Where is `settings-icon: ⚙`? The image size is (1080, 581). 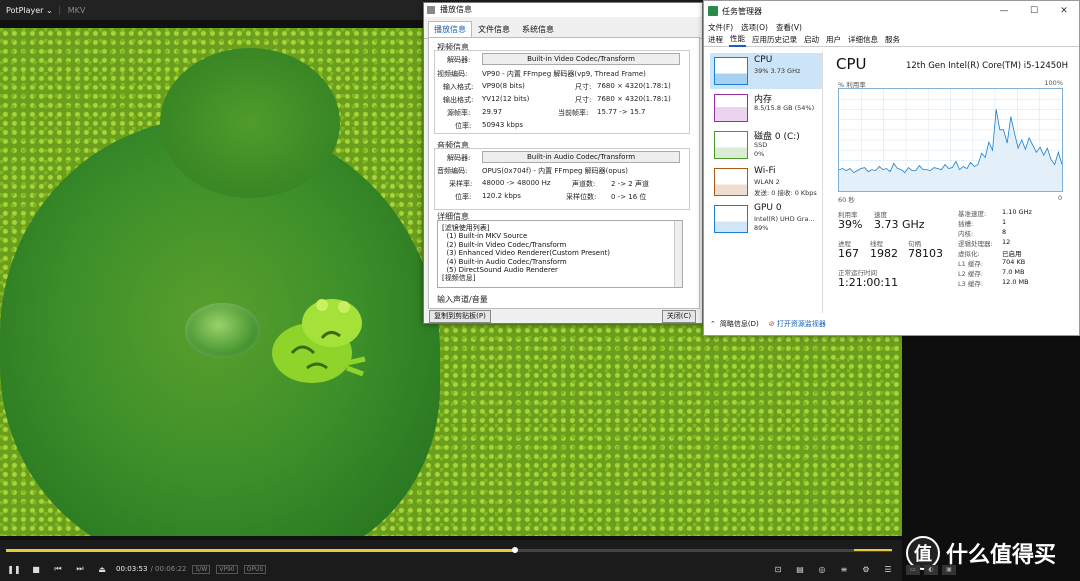 settings-icon: ⚙ is located at coordinates (866, 569).